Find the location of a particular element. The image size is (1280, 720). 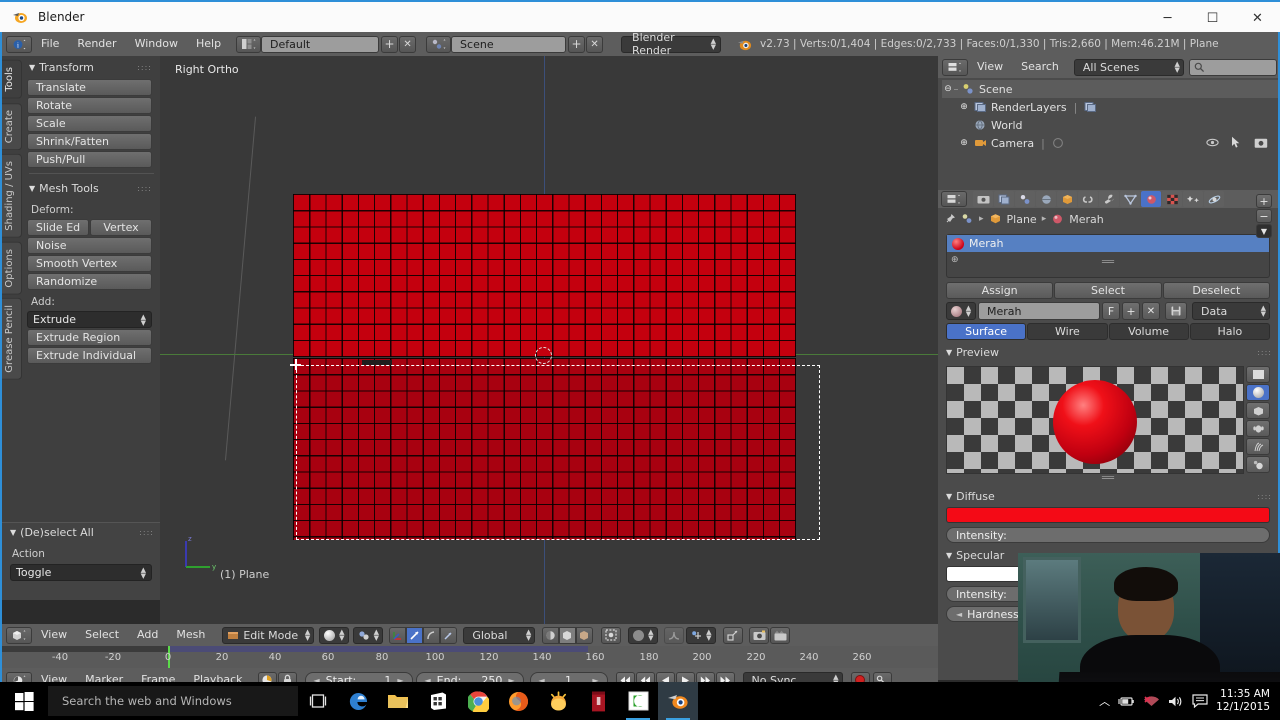

info-editor-icon: i is located at coordinates (19, 44).